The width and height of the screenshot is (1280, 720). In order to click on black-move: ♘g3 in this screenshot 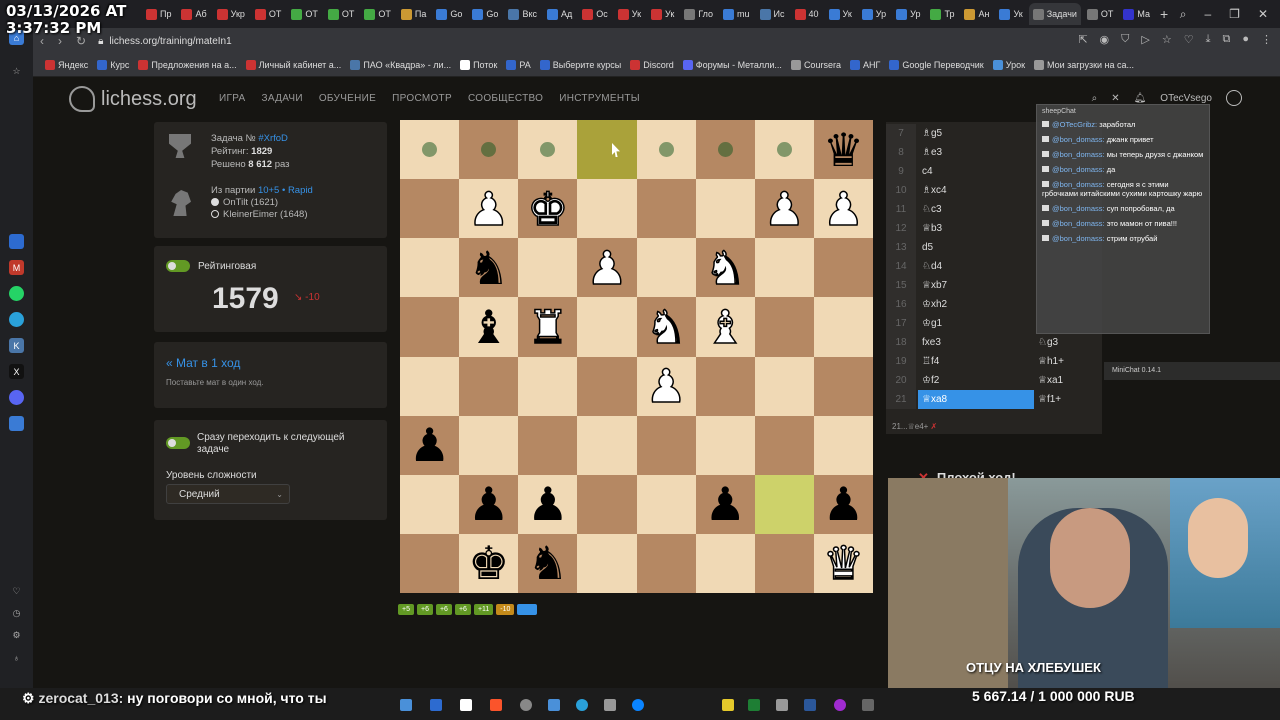, I will do `click(1048, 342)`.